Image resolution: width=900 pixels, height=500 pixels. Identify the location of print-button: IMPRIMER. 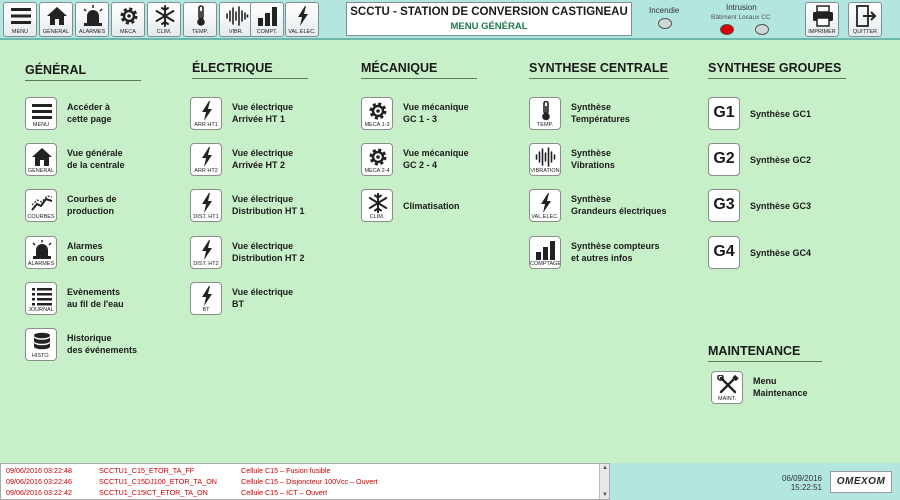
(822, 19).